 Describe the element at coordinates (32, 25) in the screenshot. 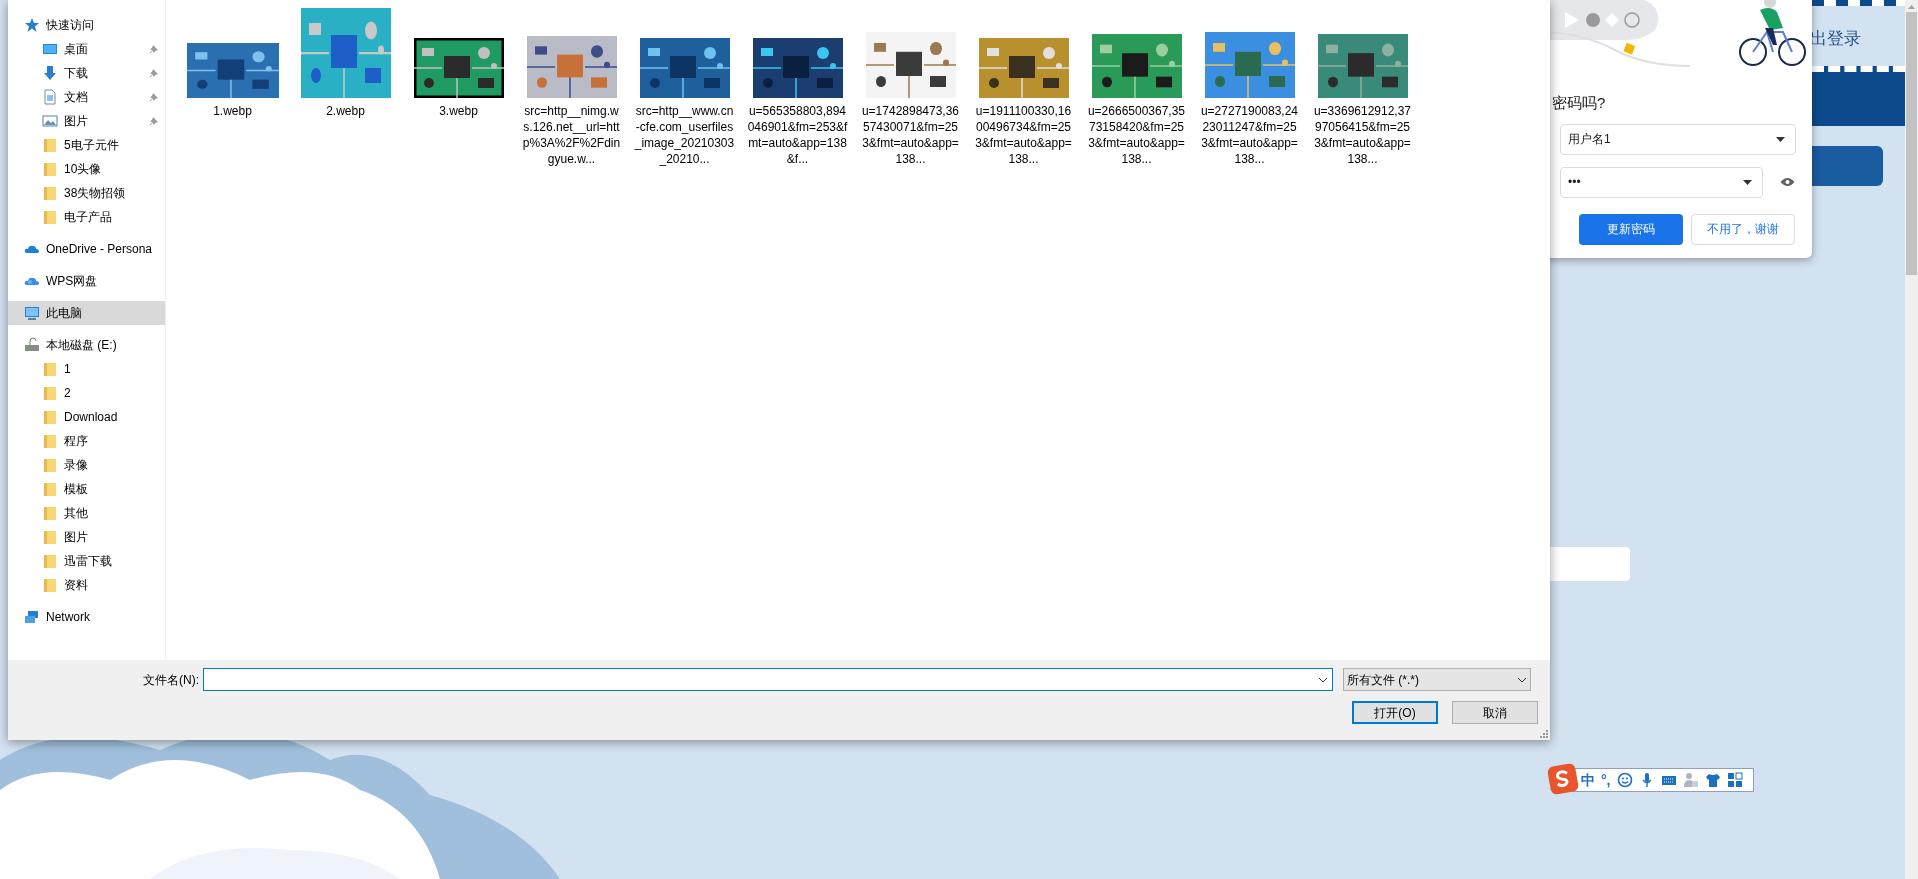

I see `star-icon` at that location.